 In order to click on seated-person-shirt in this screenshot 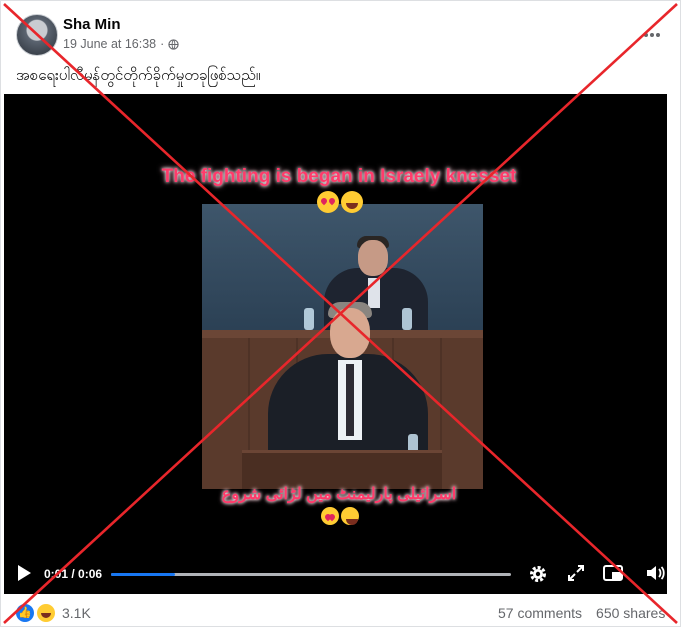, I will do `click(374, 293)`.